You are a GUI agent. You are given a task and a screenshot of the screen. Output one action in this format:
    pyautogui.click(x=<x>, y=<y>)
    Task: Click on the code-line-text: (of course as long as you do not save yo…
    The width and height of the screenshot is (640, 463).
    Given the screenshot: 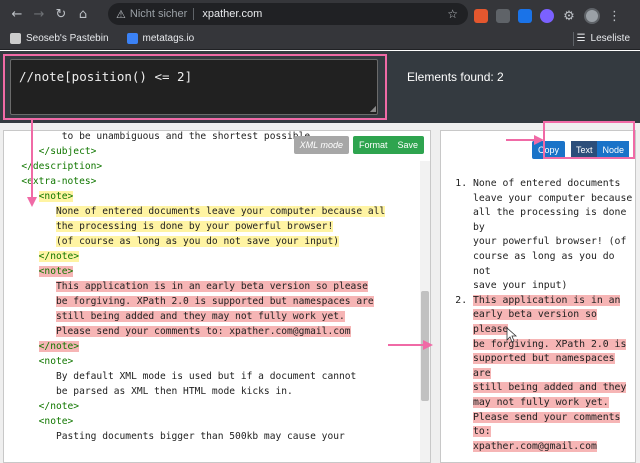 What is the action you would take?
    pyautogui.click(x=197, y=241)
    